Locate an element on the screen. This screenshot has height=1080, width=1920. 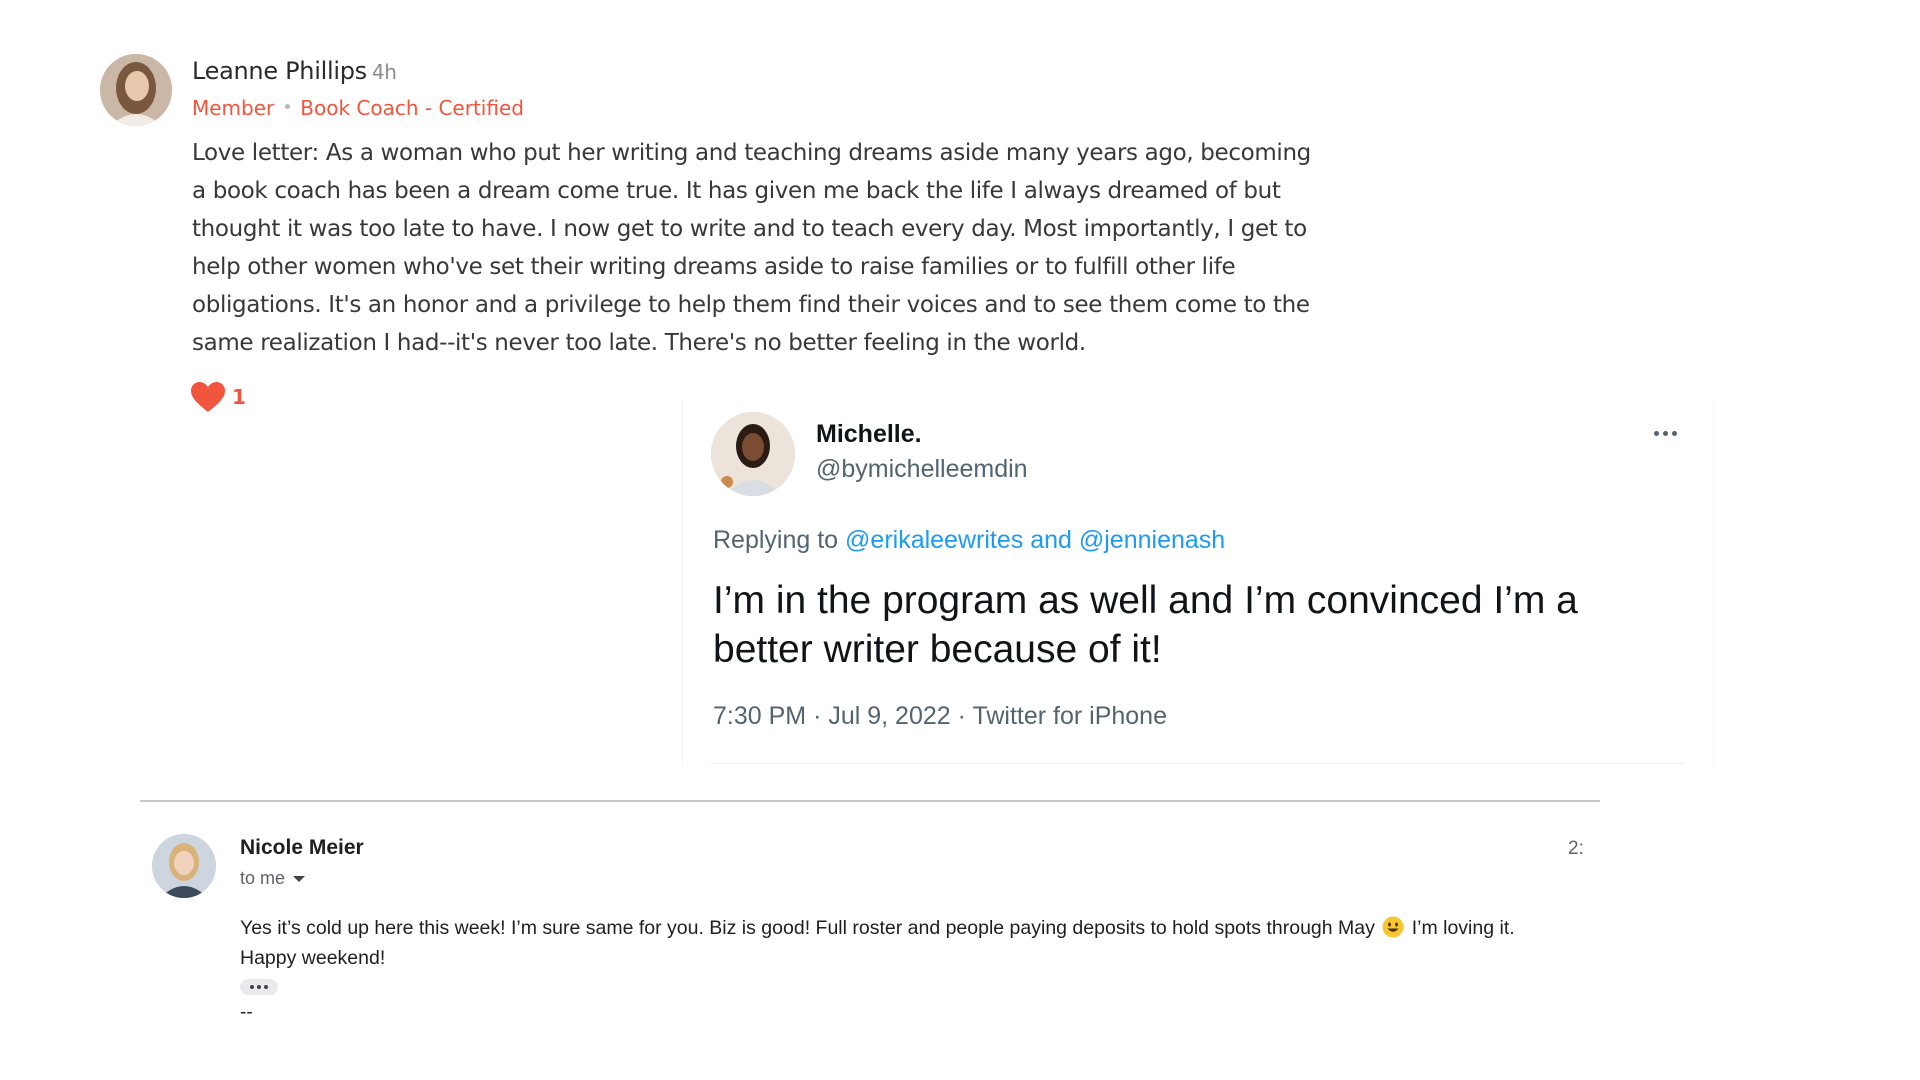
michelle-avatar-image is located at coordinates (753, 454).